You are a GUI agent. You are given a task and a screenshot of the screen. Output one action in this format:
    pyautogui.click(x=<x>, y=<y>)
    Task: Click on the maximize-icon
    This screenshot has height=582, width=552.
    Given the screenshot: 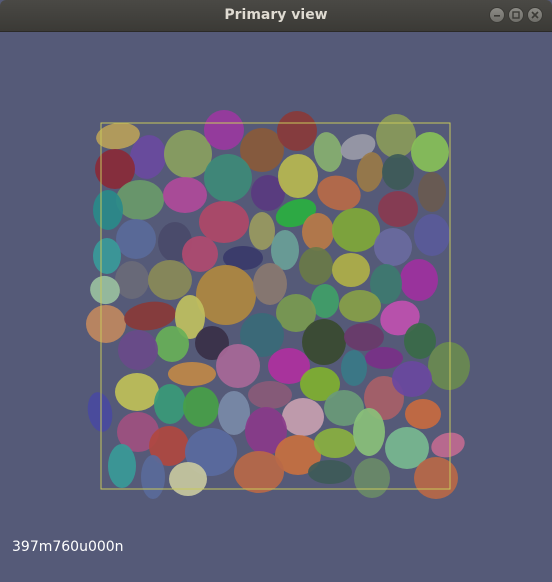 What is the action you would take?
    pyautogui.click(x=516, y=15)
    